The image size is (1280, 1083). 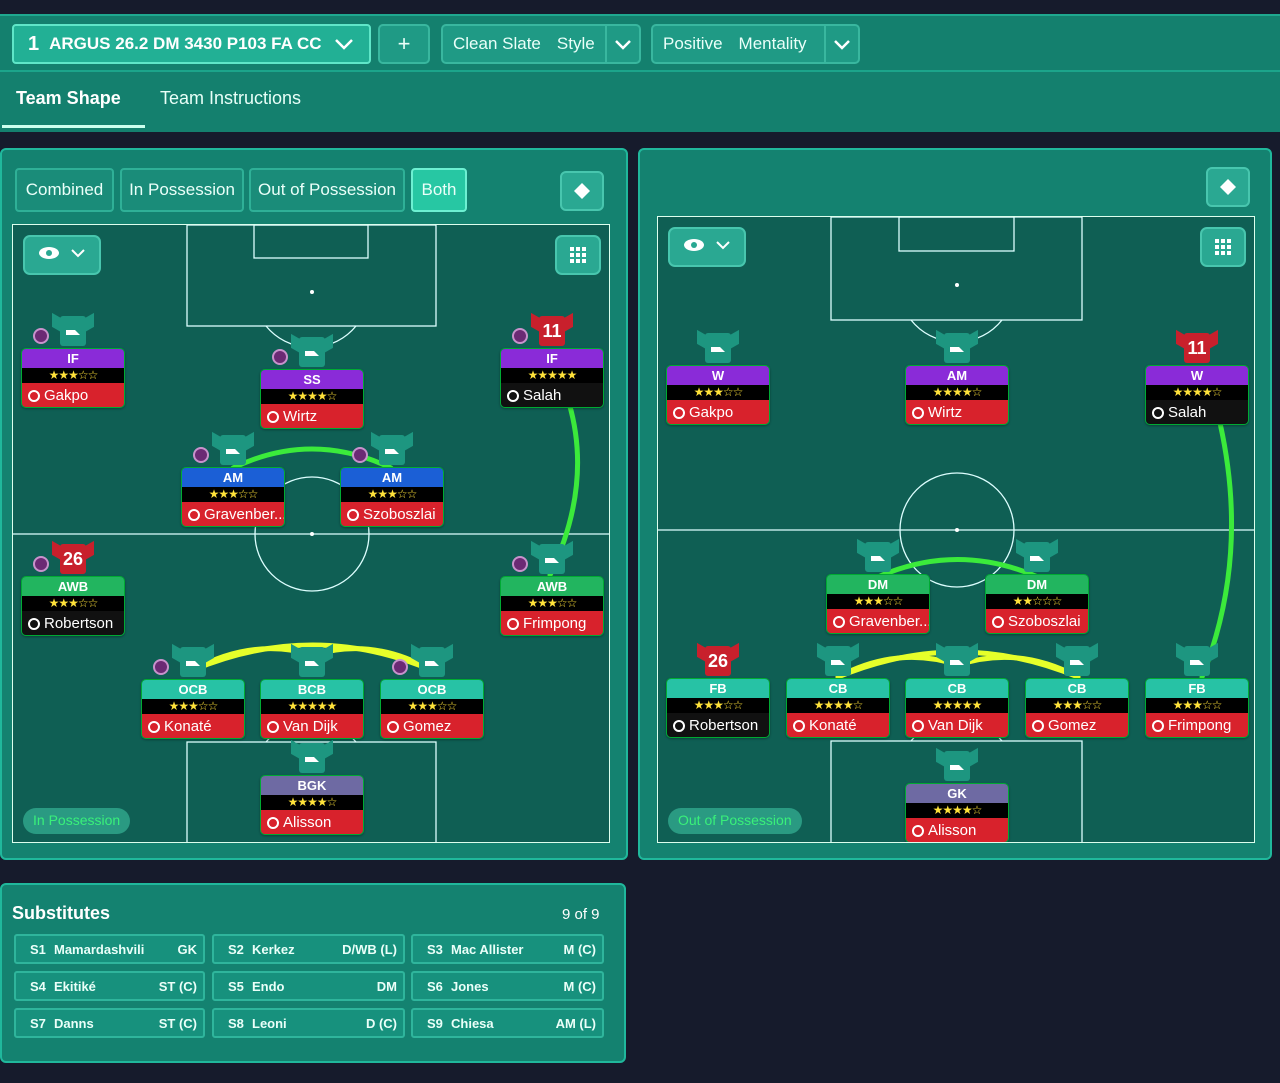 I want to click on out-of-possession-player-card: CB ★★★★☆ Konaté, so click(x=838, y=708).